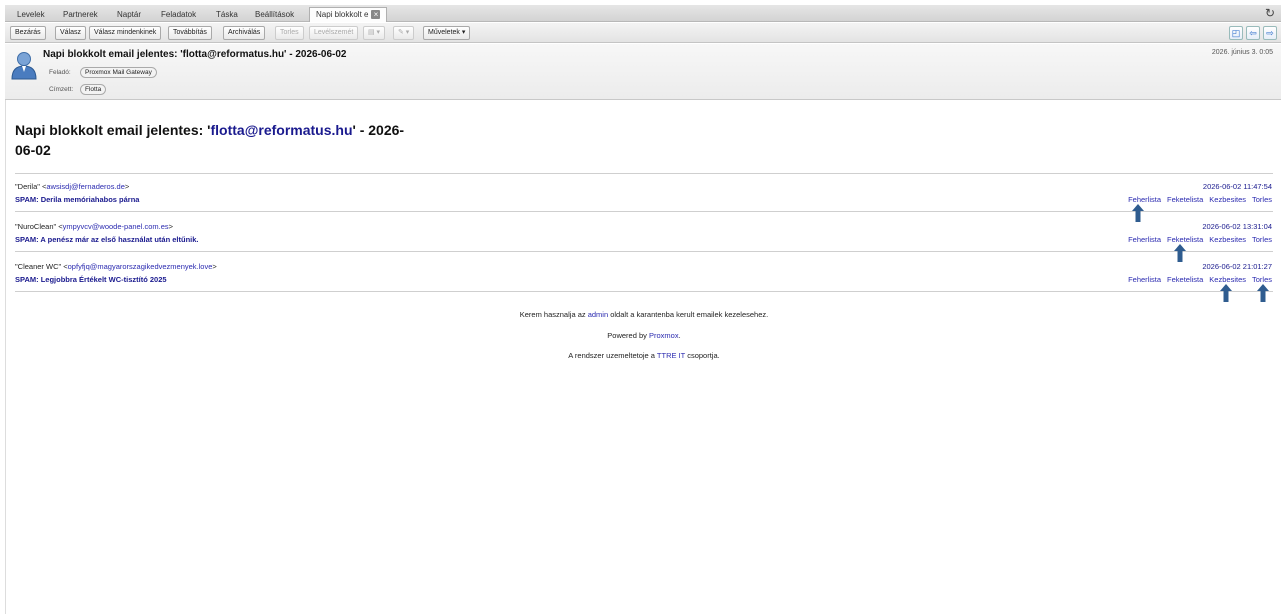 The image size is (1285, 614). What do you see at coordinates (80, 14) in the screenshot?
I see `tab-partnerek: Partnerek` at bounding box center [80, 14].